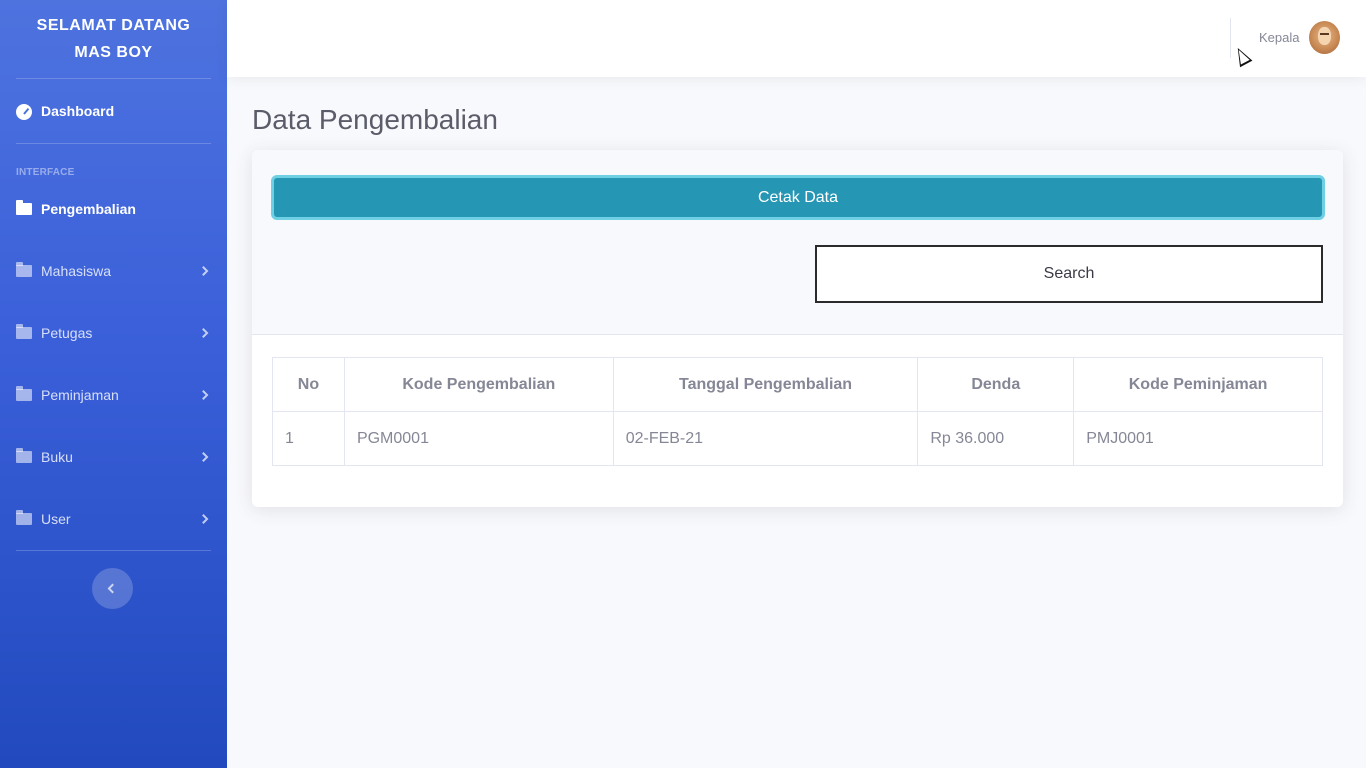  I want to click on table-cell: 1, so click(308, 438).